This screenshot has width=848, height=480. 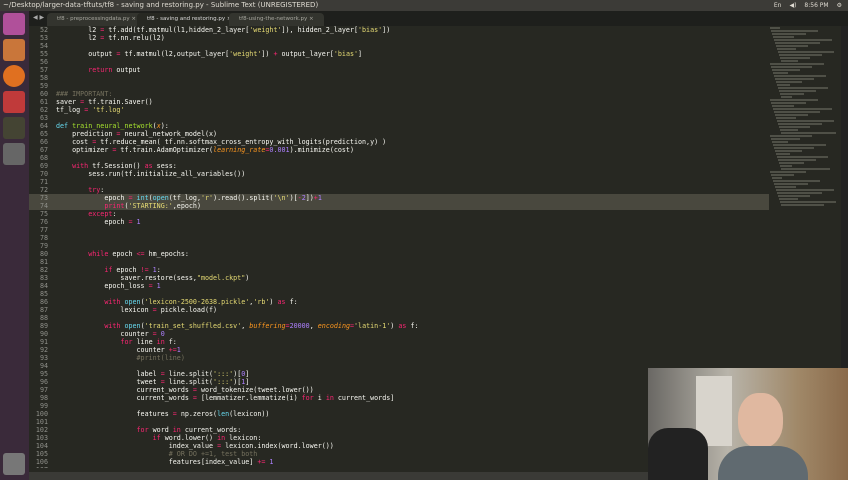 What do you see at coordinates (269, 462) in the screenshot?
I see `code-token: 1` at bounding box center [269, 462].